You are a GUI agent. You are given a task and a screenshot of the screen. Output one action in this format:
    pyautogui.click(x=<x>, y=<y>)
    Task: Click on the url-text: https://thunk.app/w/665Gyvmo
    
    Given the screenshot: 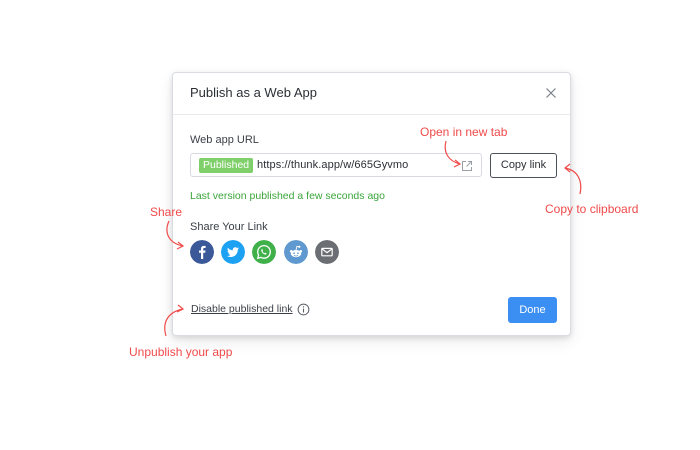 What is the action you would take?
    pyautogui.click(x=332, y=165)
    